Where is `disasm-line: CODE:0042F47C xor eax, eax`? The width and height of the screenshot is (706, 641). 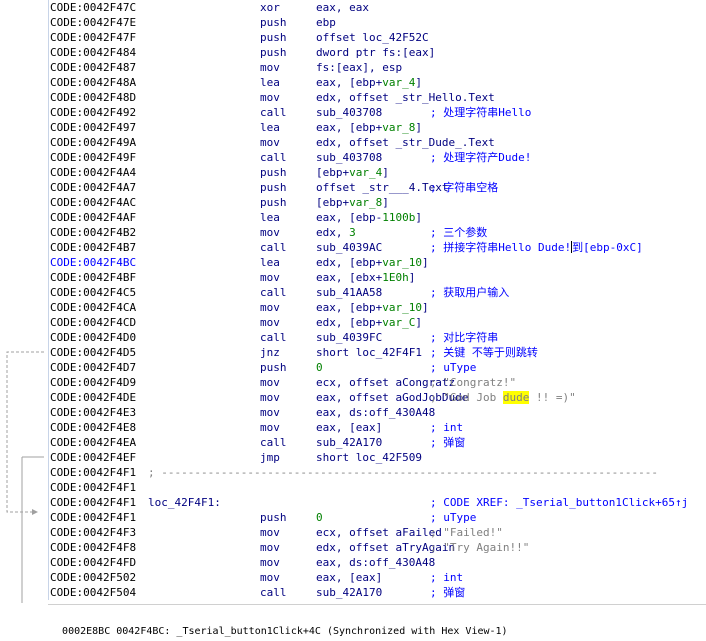
disasm-line: CODE:0042F47C xor eax, eax is located at coordinates (377, 7).